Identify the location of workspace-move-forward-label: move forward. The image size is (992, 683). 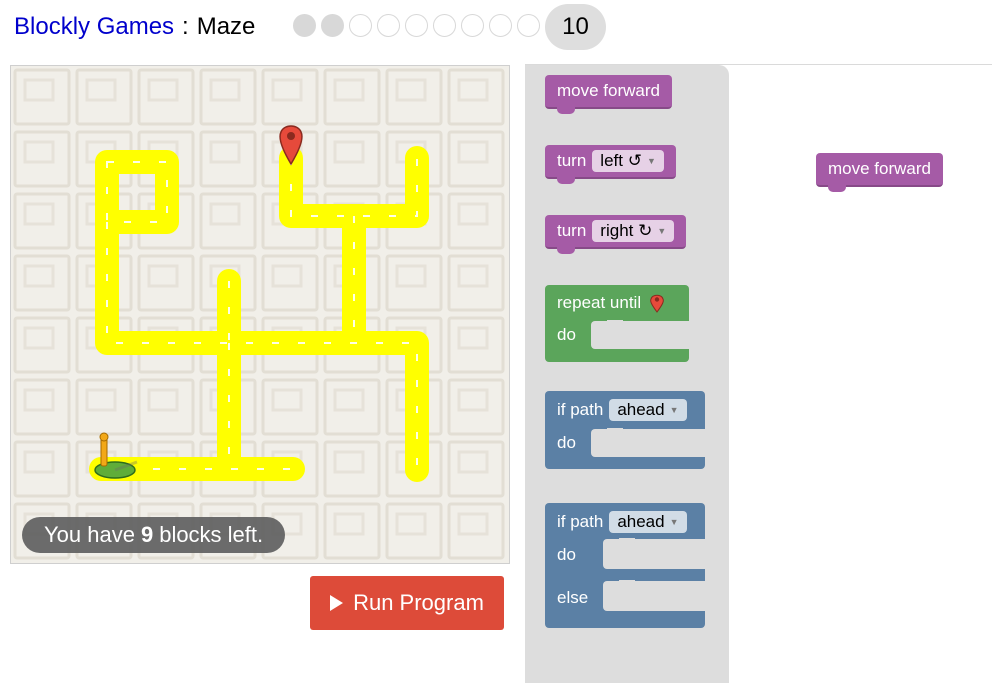
(879, 168).